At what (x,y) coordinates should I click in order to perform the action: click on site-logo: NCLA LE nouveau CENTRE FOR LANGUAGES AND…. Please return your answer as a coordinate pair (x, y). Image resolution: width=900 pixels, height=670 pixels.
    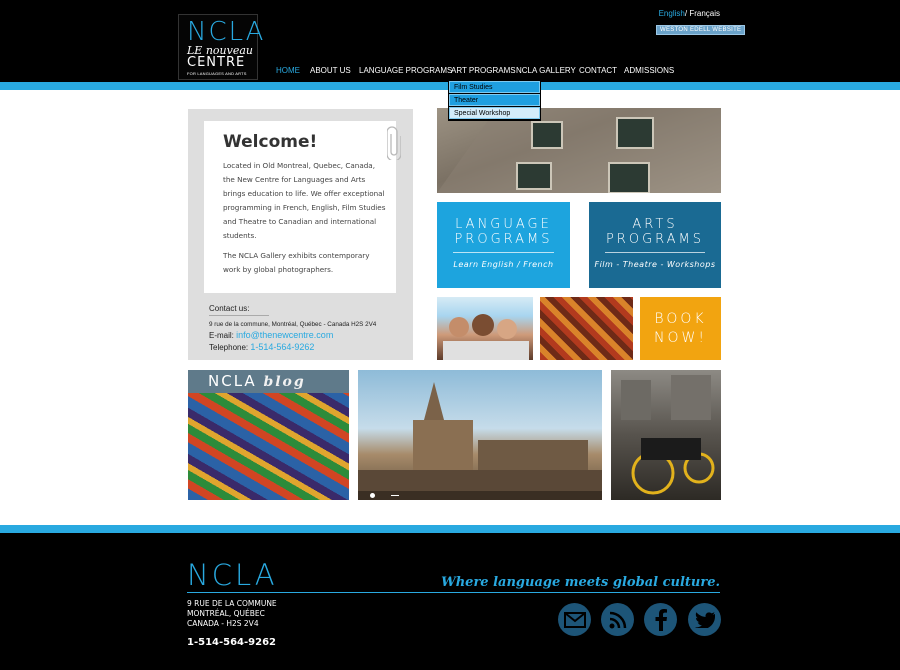
    Looking at the image, I should click on (220, 47).